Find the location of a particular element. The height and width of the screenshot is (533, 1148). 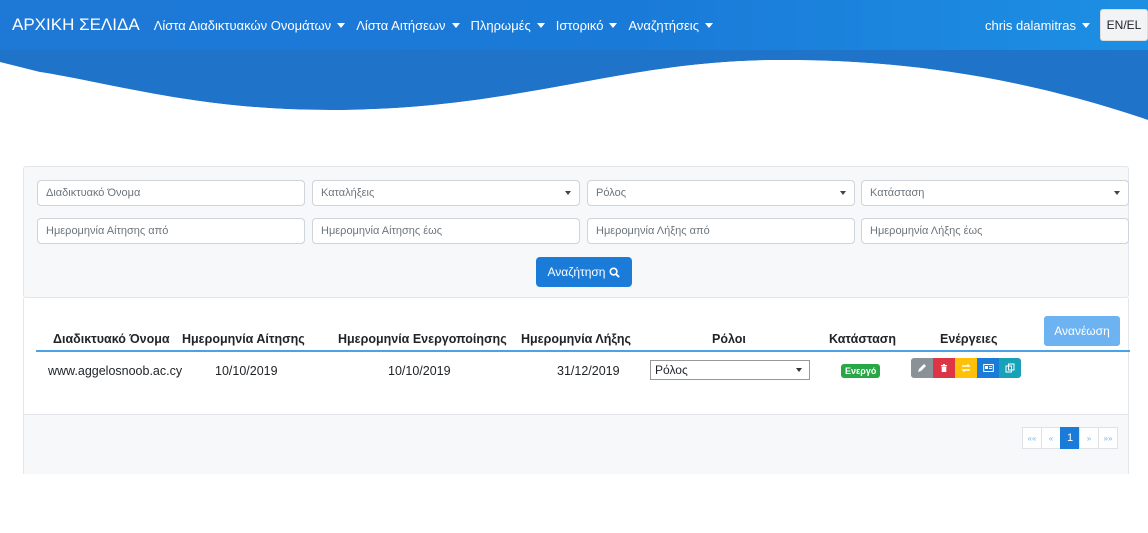

column-header-roles: Ρόλοι is located at coordinates (729, 339).